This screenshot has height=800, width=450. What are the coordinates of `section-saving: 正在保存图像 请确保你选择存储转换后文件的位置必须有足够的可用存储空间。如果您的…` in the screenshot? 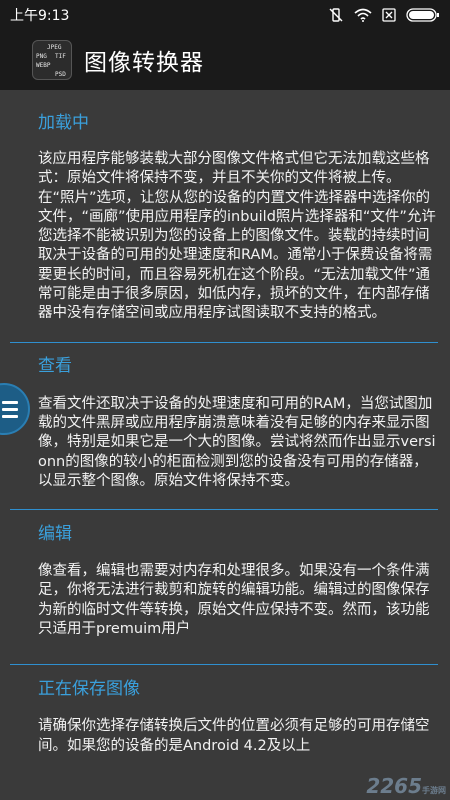 It's located at (225, 710).